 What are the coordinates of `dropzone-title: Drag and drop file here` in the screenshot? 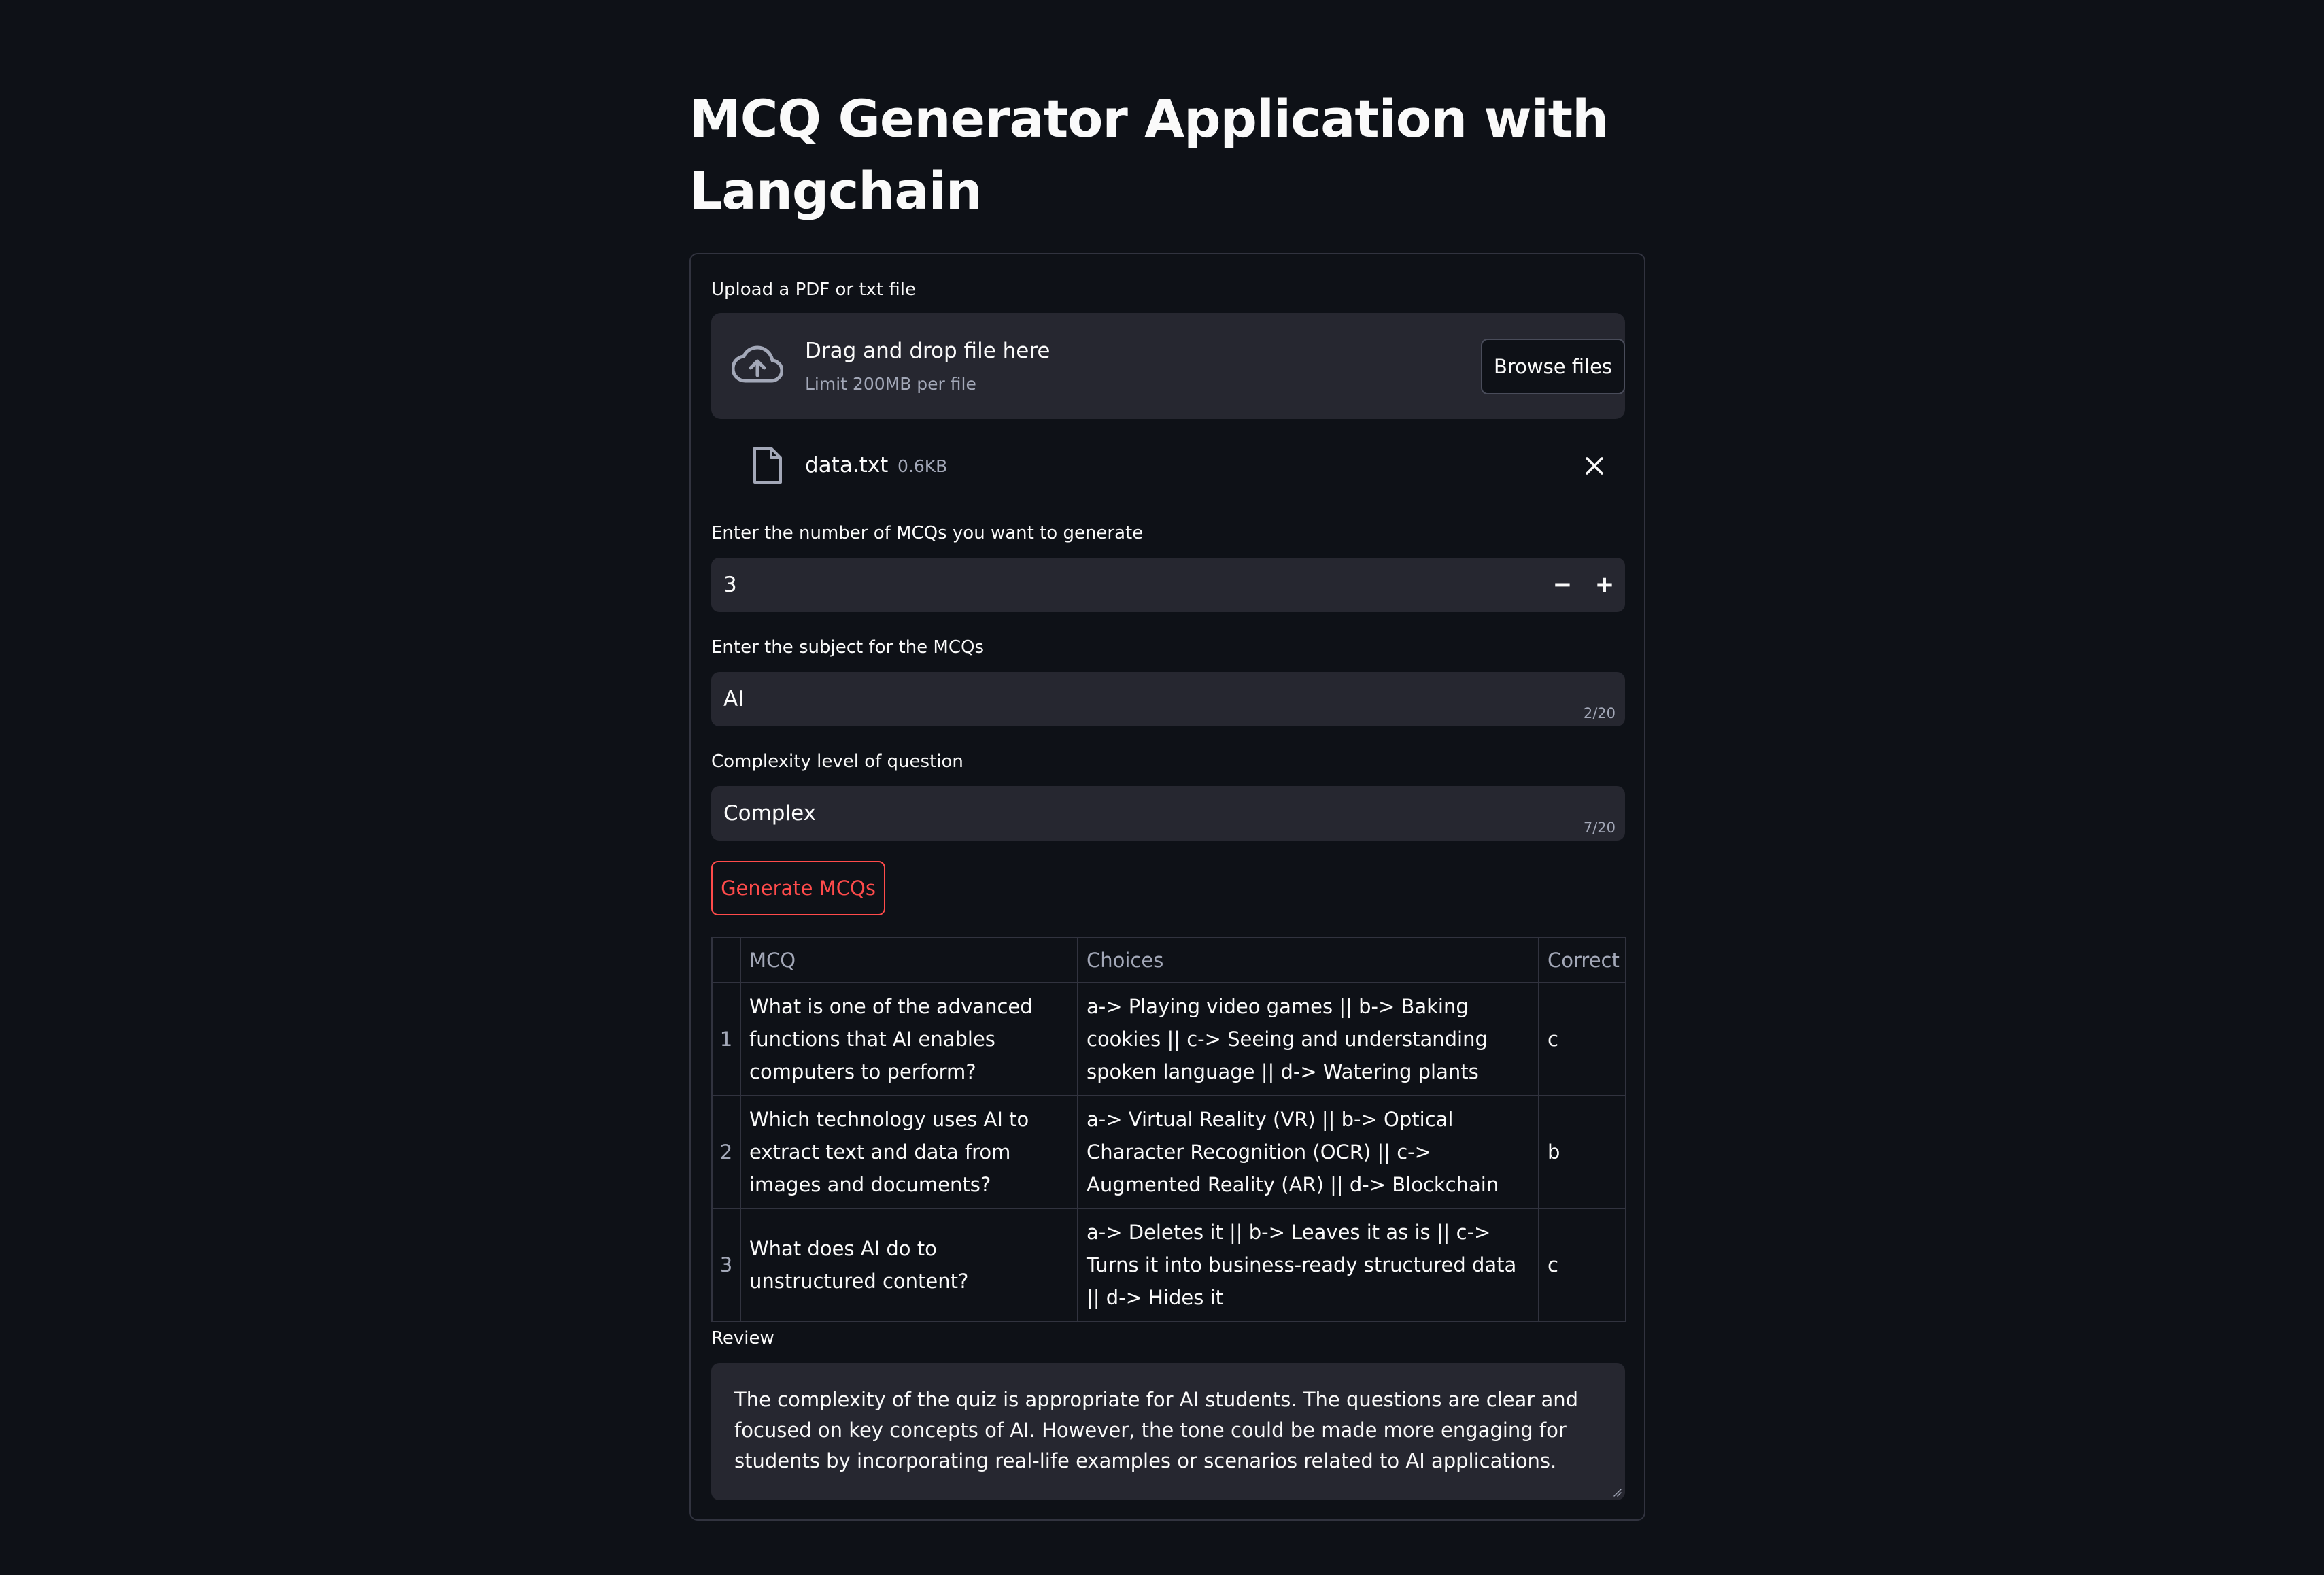 It's located at (927, 351).